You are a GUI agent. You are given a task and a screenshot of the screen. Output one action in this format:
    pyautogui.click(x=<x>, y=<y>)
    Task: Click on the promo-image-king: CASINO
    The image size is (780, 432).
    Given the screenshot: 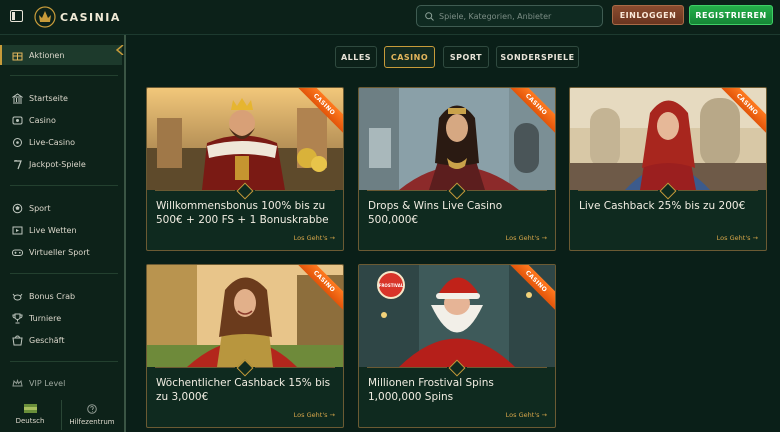 What is the action you would take?
    pyautogui.click(x=245, y=139)
    